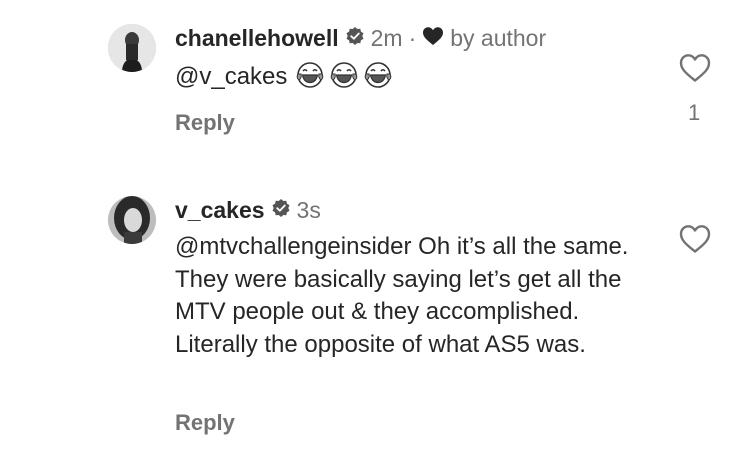 This screenshot has height=458, width=750. I want to click on liked-by-author-label: by author, so click(498, 38).